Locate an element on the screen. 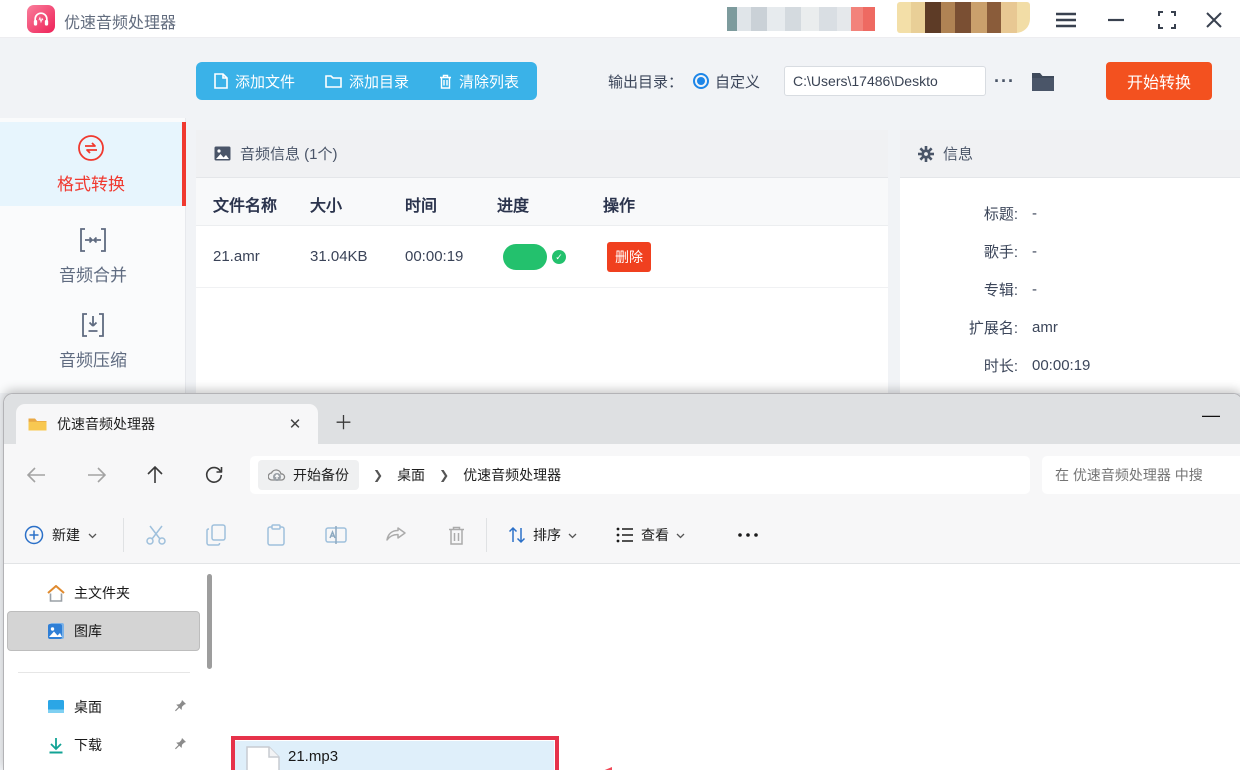 This screenshot has height=770, width=1240. col-filename: 文件名称 is located at coordinates (245, 206).